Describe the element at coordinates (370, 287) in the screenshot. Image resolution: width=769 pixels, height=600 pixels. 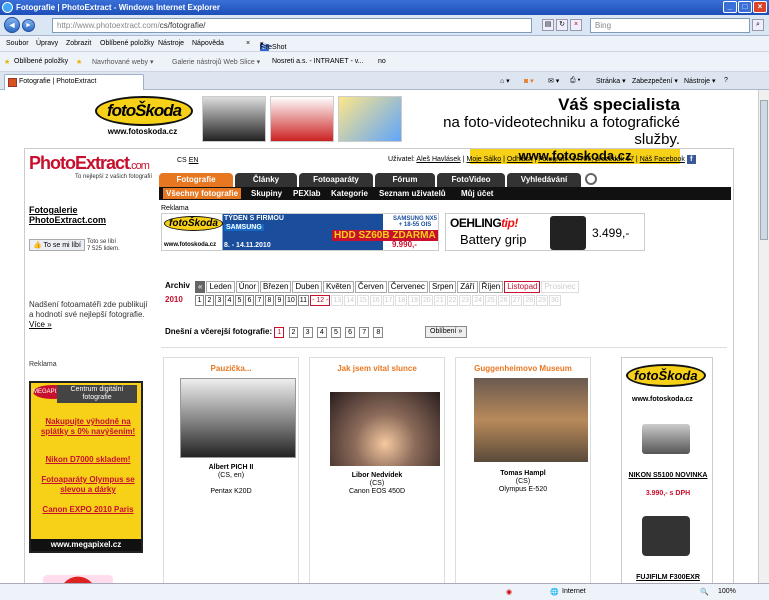
I see `month-cerven: Červen` at that location.